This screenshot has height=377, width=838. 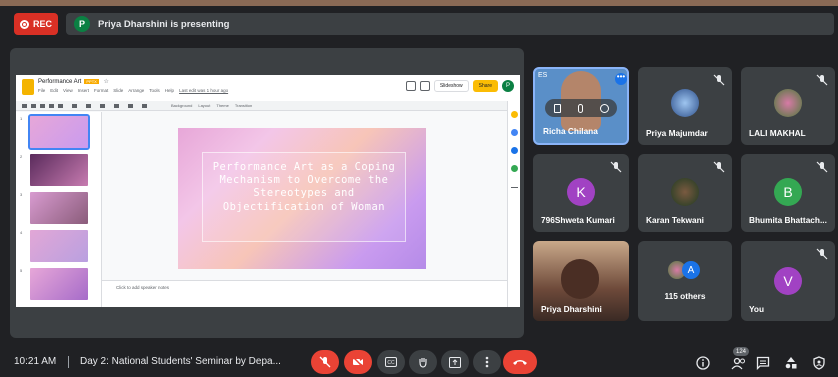 I want to click on slideshow-button: Slideshow, so click(x=451, y=86).